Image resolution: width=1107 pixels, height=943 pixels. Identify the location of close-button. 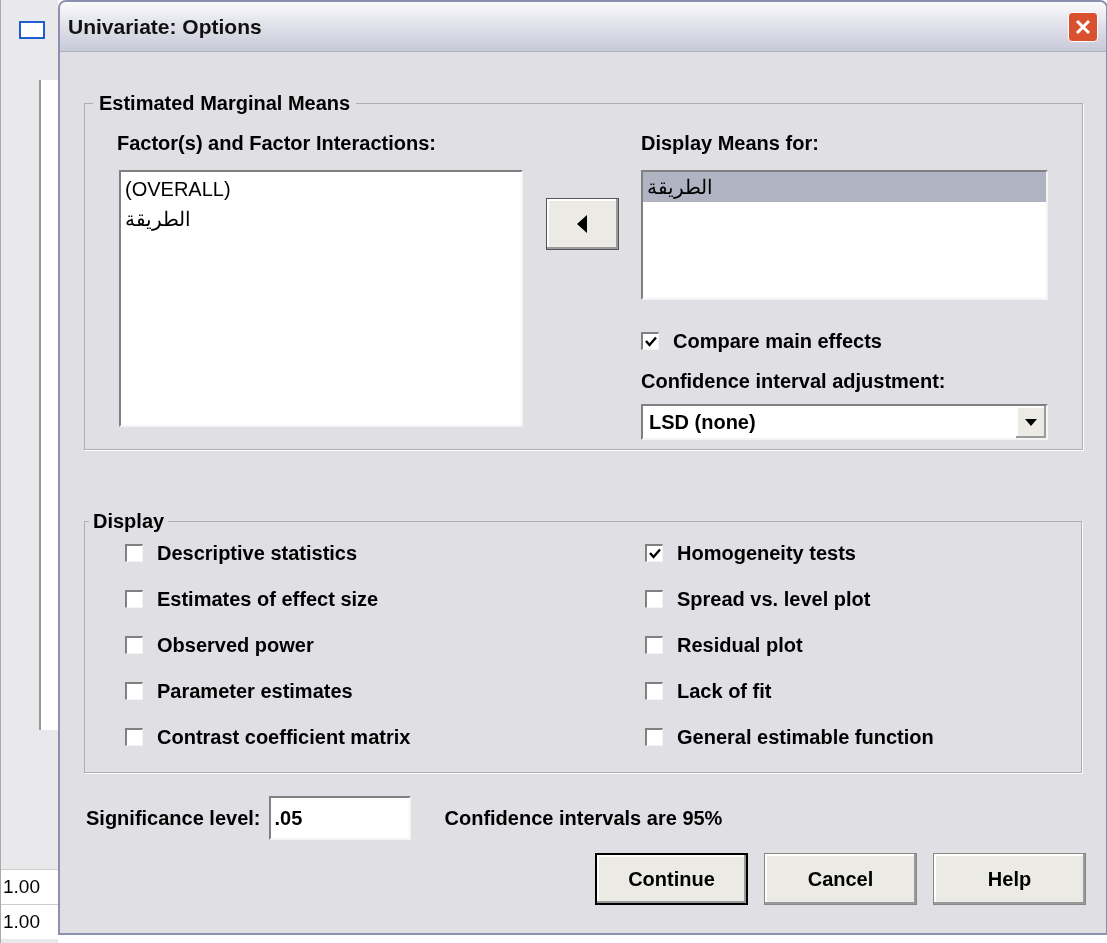
(1083, 26).